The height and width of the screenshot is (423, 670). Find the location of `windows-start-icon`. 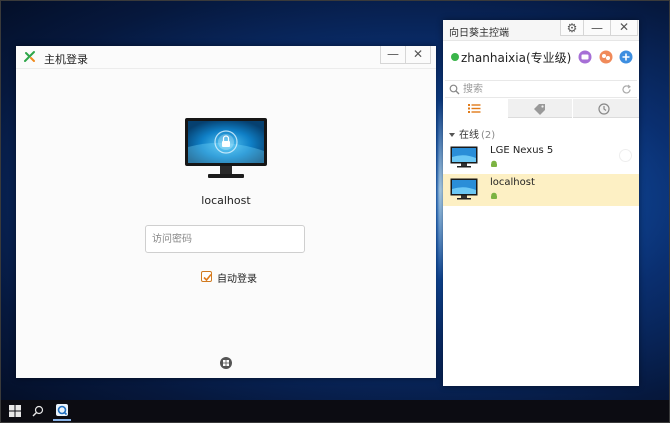

windows-start-icon is located at coordinates (15, 411).